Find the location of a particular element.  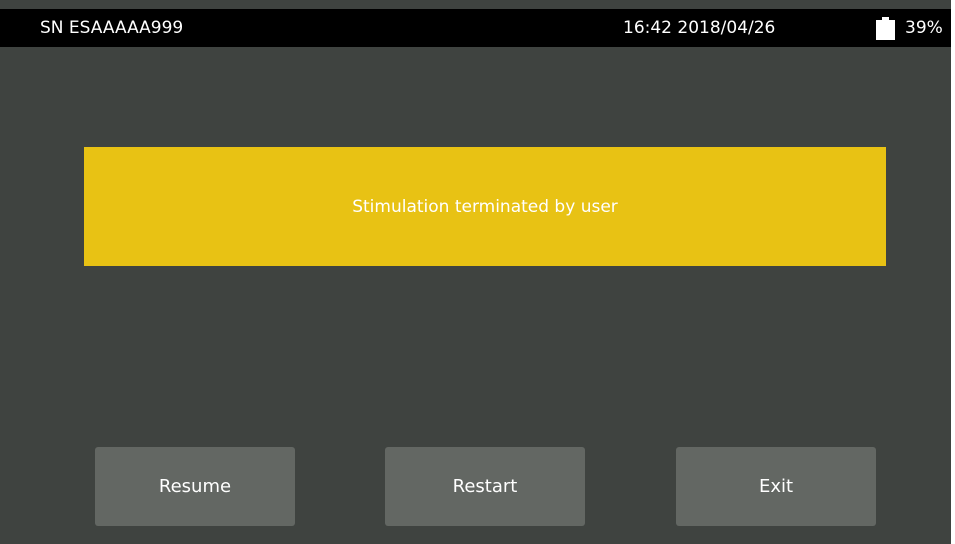

serial-number: SN ESAAAAA999 is located at coordinates (112, 28).